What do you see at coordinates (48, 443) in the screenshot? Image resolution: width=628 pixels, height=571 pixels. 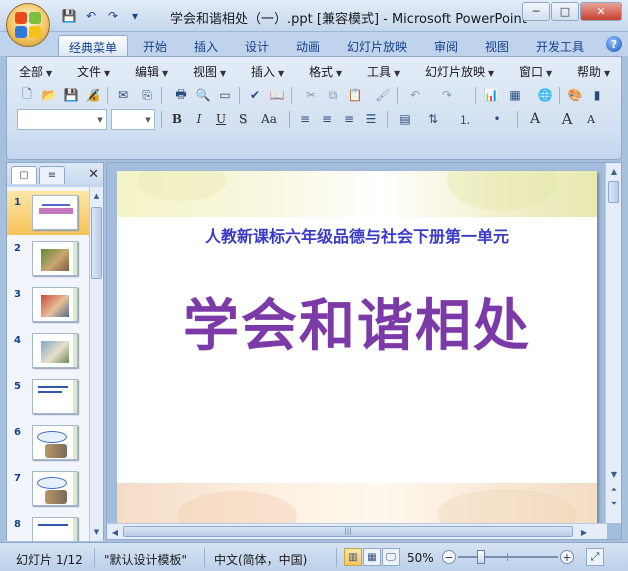 I see `slide-thumbnail-6: 6` at bounding box center [48, 443].